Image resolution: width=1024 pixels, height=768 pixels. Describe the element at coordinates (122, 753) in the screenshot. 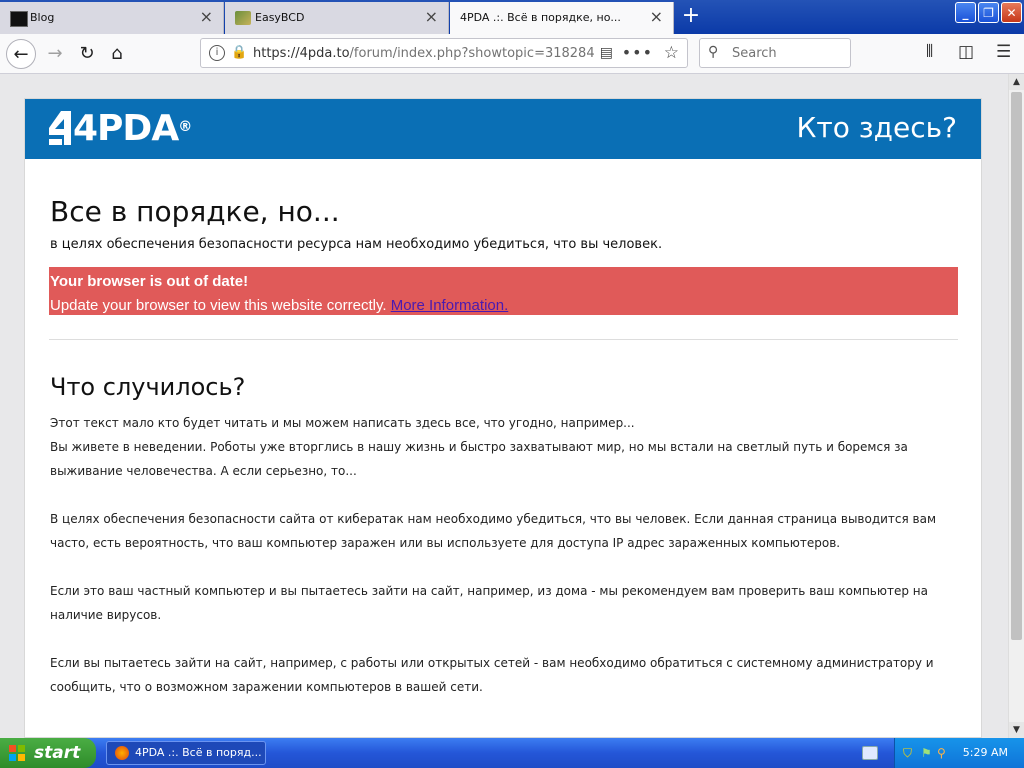

I see `firefox-icon` at that location.